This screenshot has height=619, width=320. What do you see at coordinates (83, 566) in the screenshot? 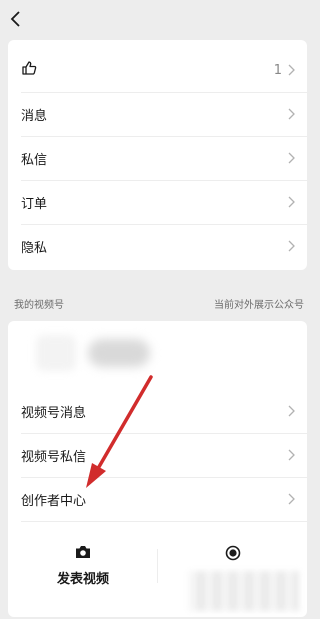
I see `post-video-button: 发表视频` at bounding box center [83, 566].